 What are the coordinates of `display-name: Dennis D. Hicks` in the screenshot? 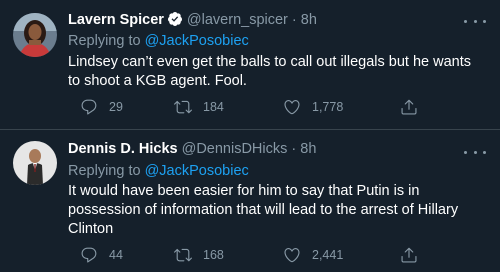 It's located at (123, 149).